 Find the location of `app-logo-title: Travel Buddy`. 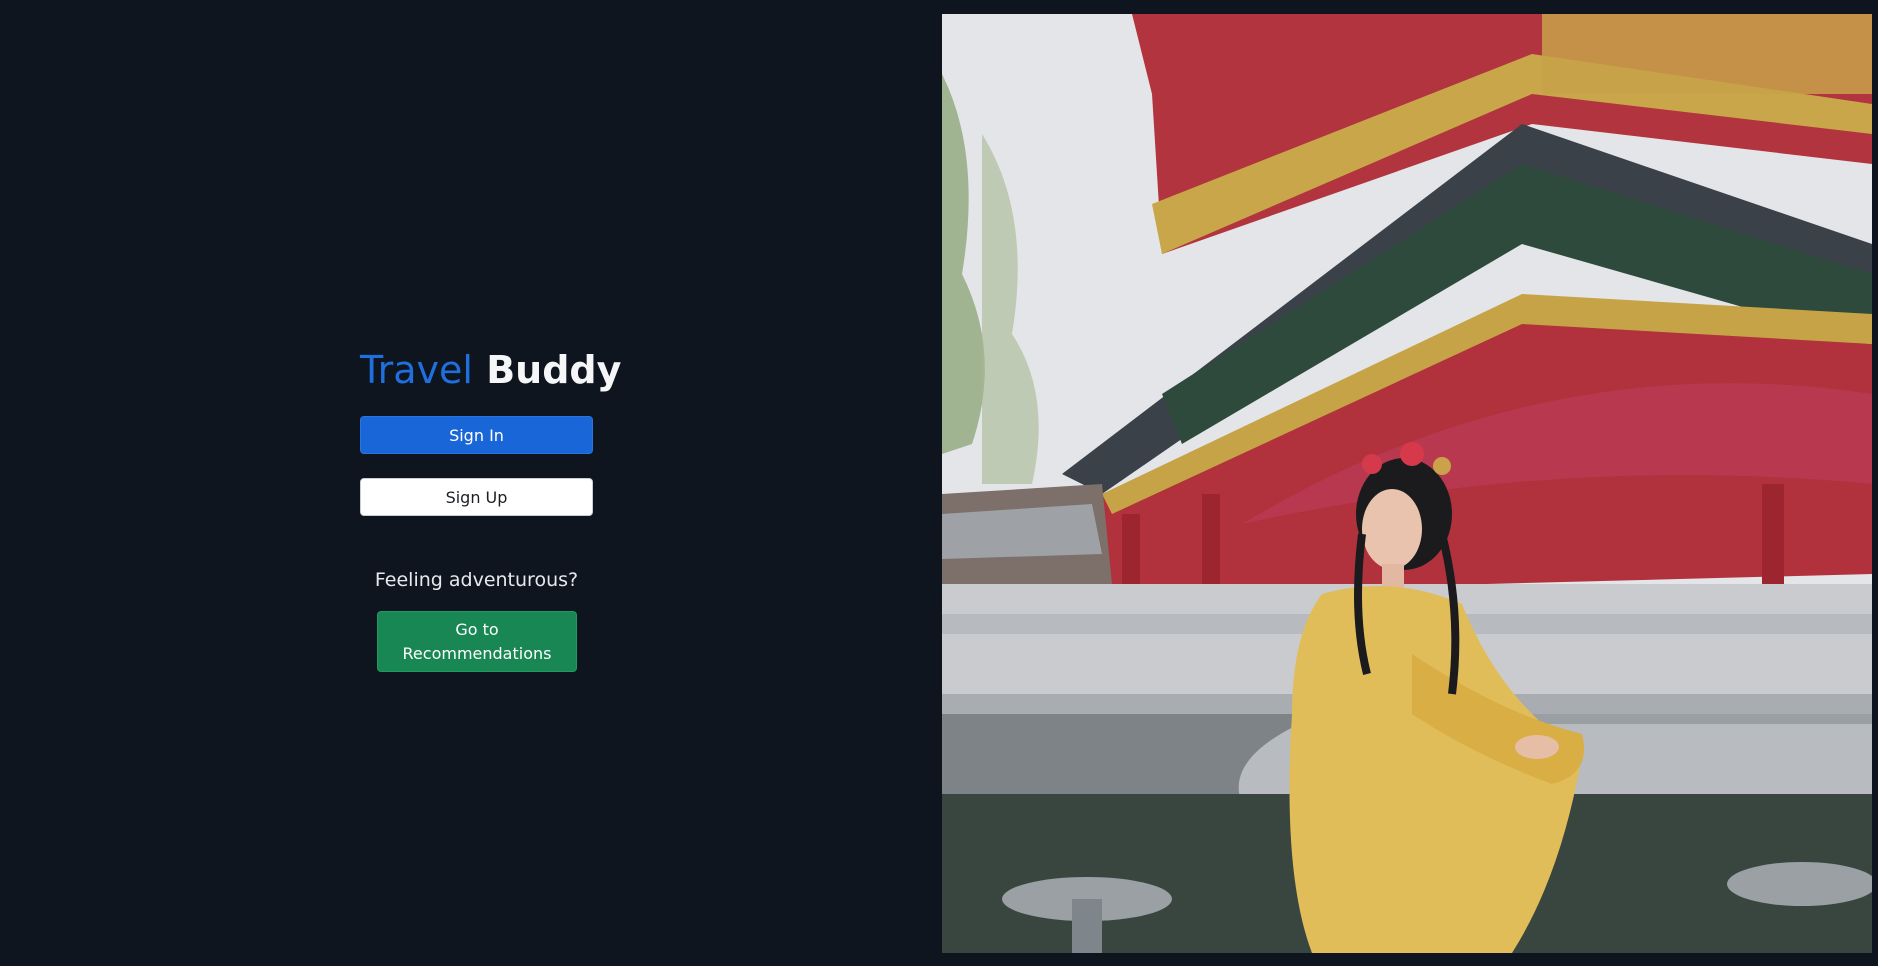

app-logo-title: Travel Buddy is located at coordinates (490, 370).